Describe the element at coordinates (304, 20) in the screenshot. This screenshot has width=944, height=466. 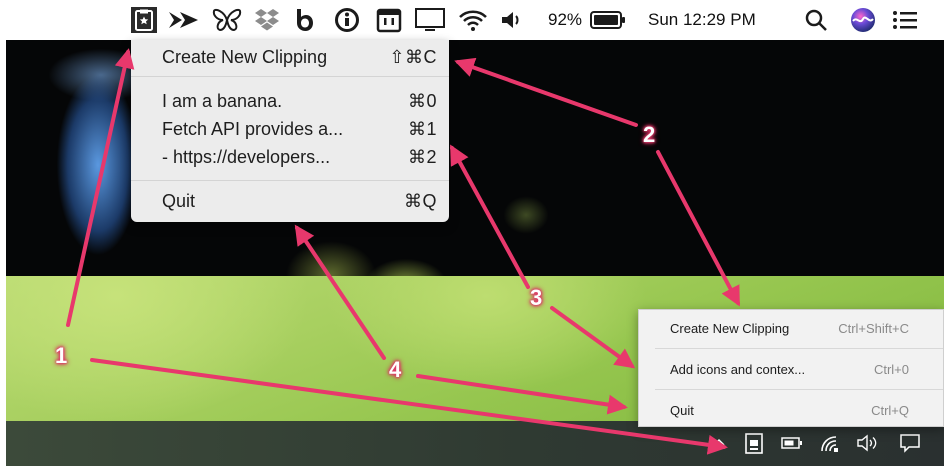
I see `b-app-icon` at that location.